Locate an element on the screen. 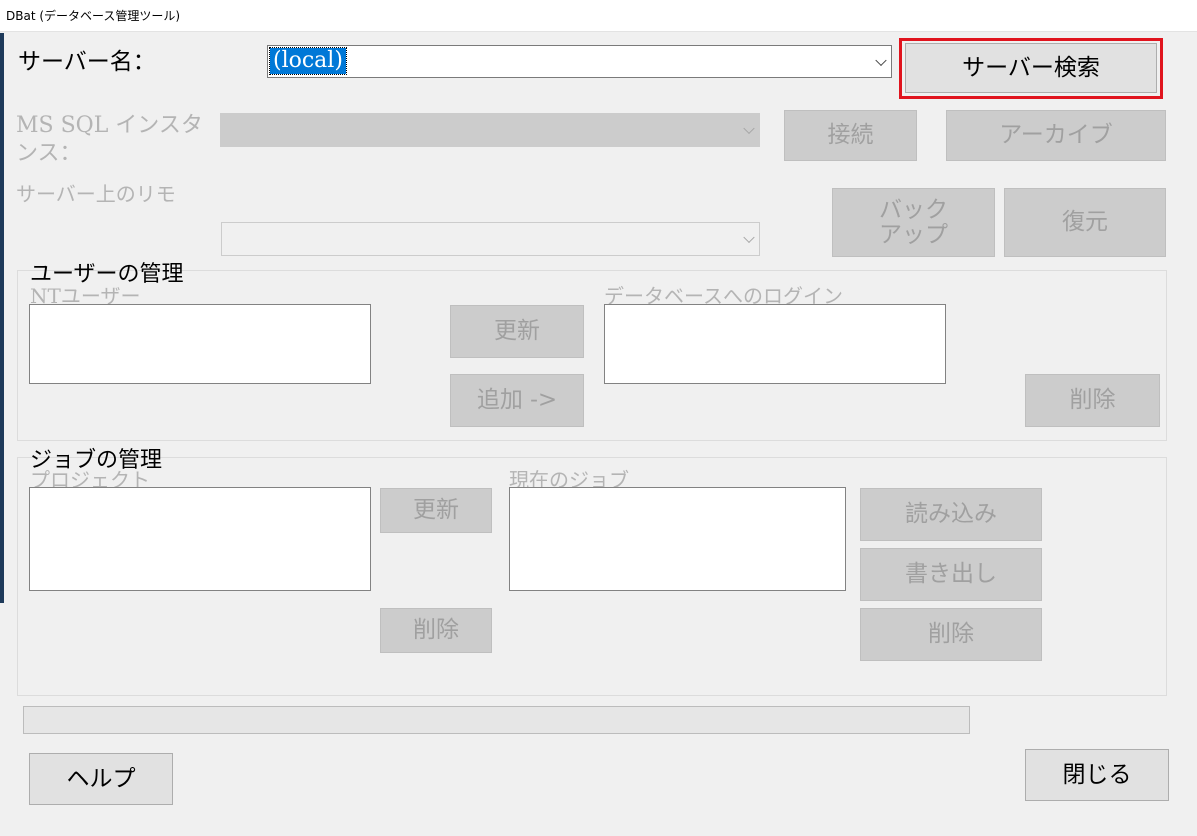 The height and width of the screenshot is (836, 1197). window-title: DBat (データベース管理ツール) is located at coordinates (93, 16).